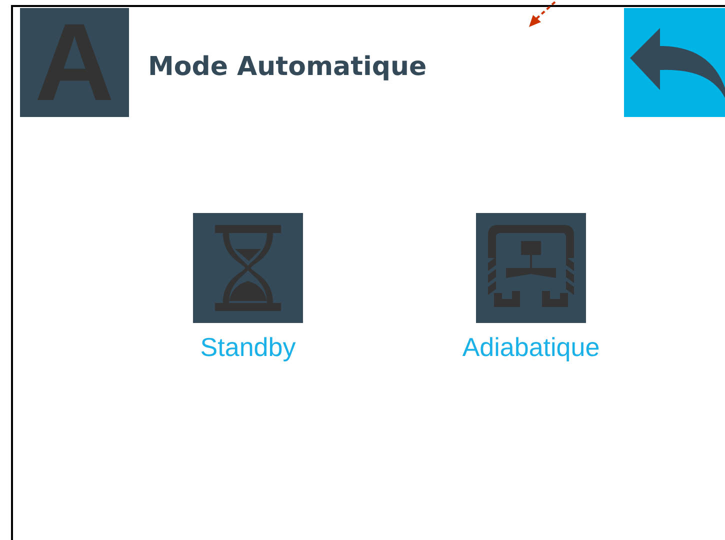  What do you see at coordinates (542, 14) in the screenshot?
I see `annotation-arrow` at bounding box center [542, 14].